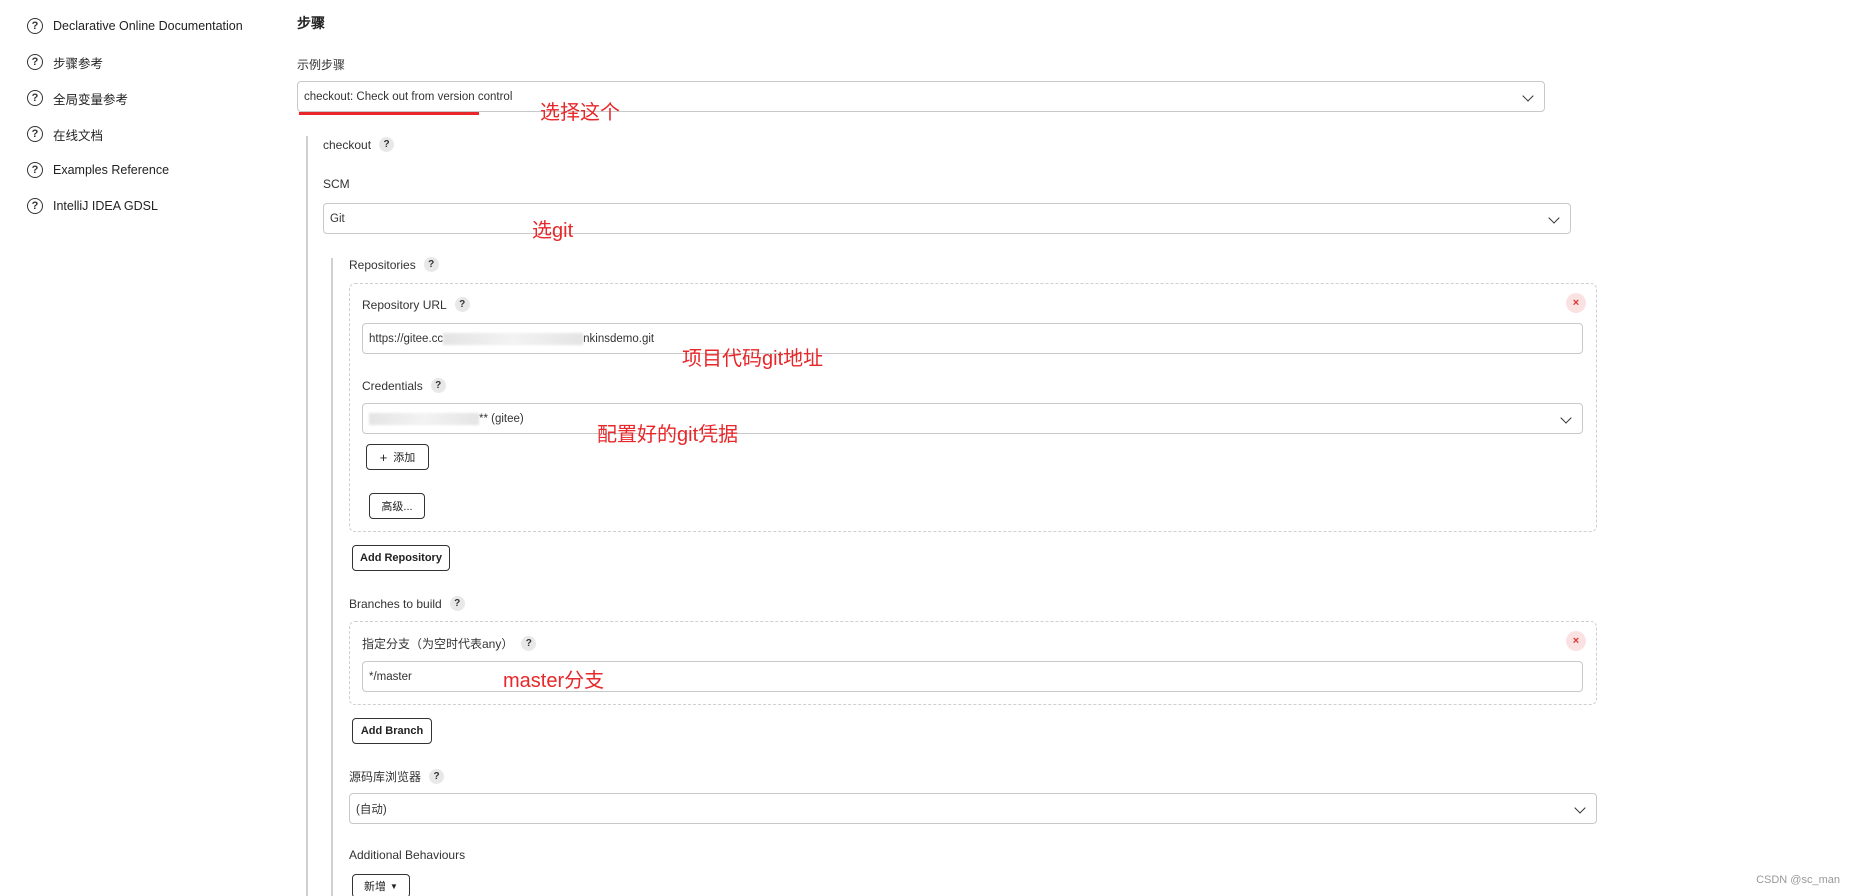 Image resolution: width=1854 pixels, height=896 pixels. Describe the element at coordinates (91, 99) in the screenshot. I see `sidebar-item-label: 全局变量参考` at that location.